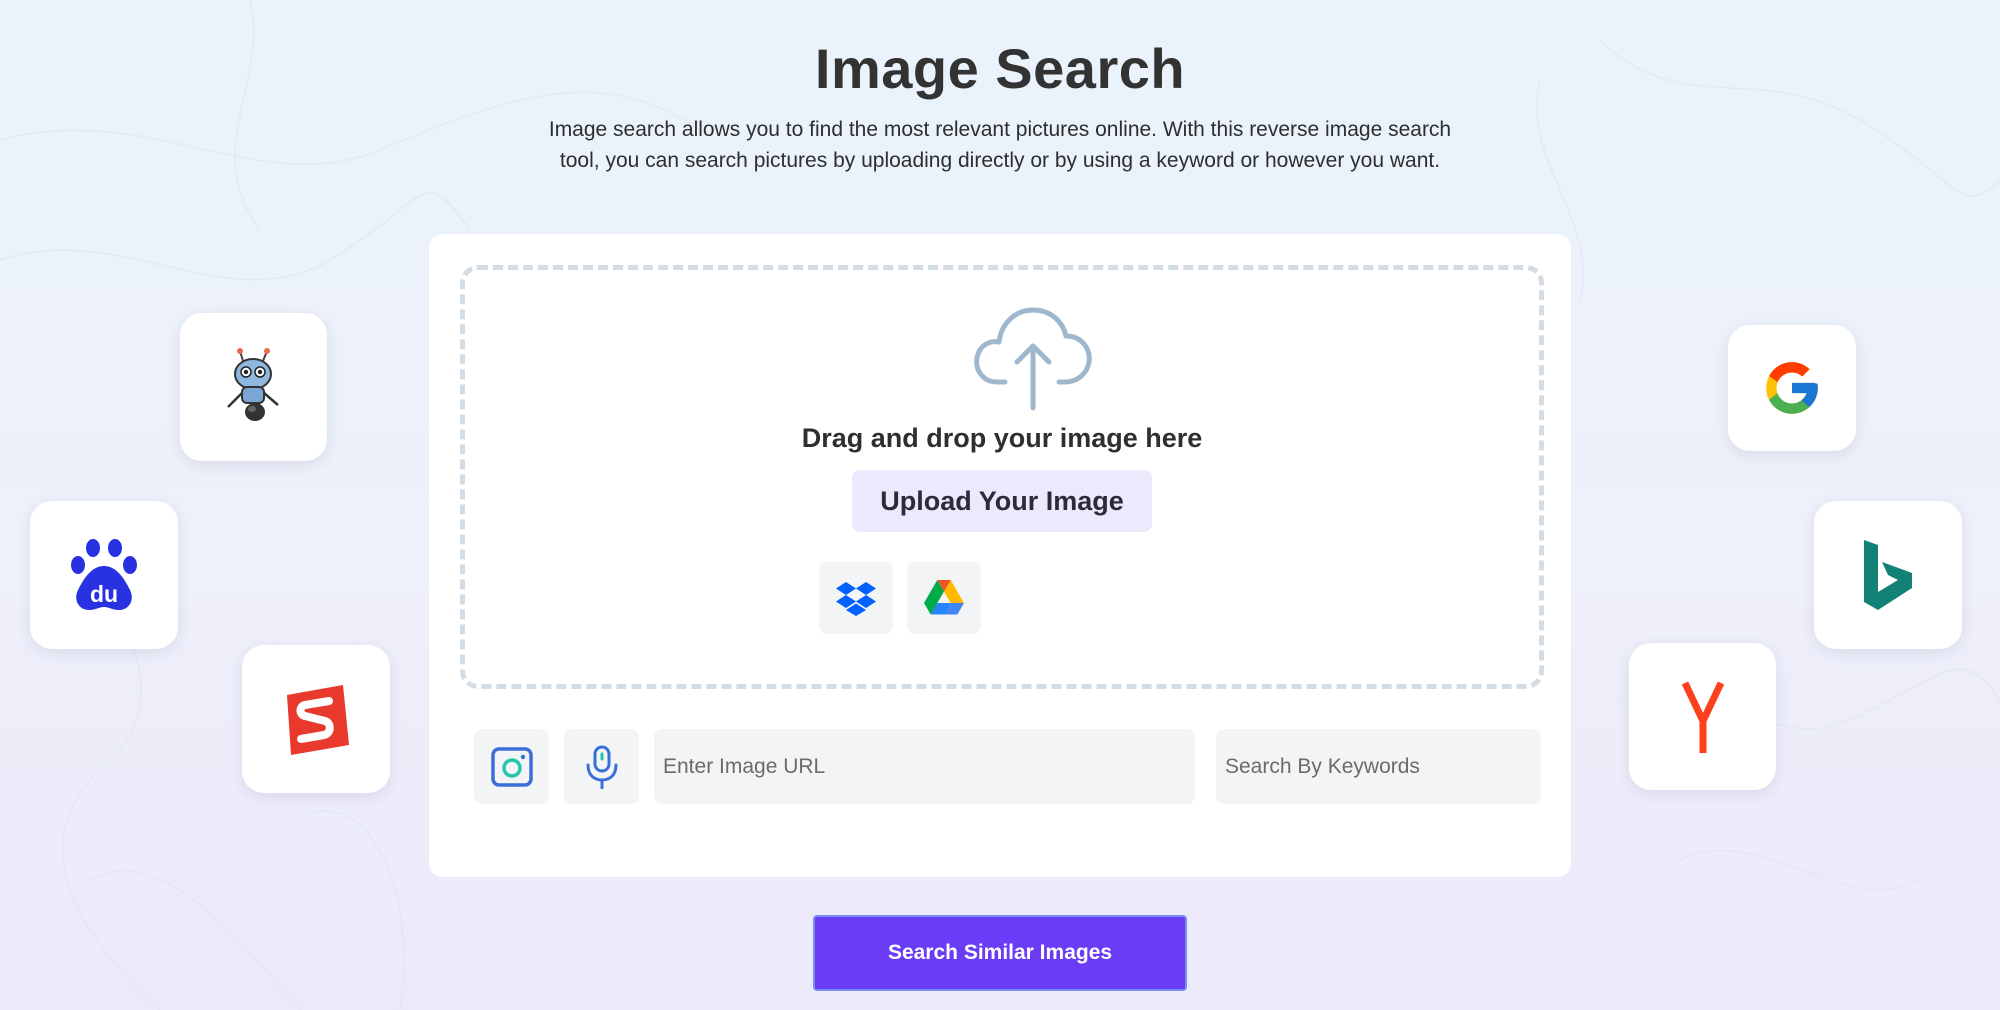 Image resolution: width=2000 pixels, height=1010 pixels. I want to click on google-drive-icon, so click(944, 597).